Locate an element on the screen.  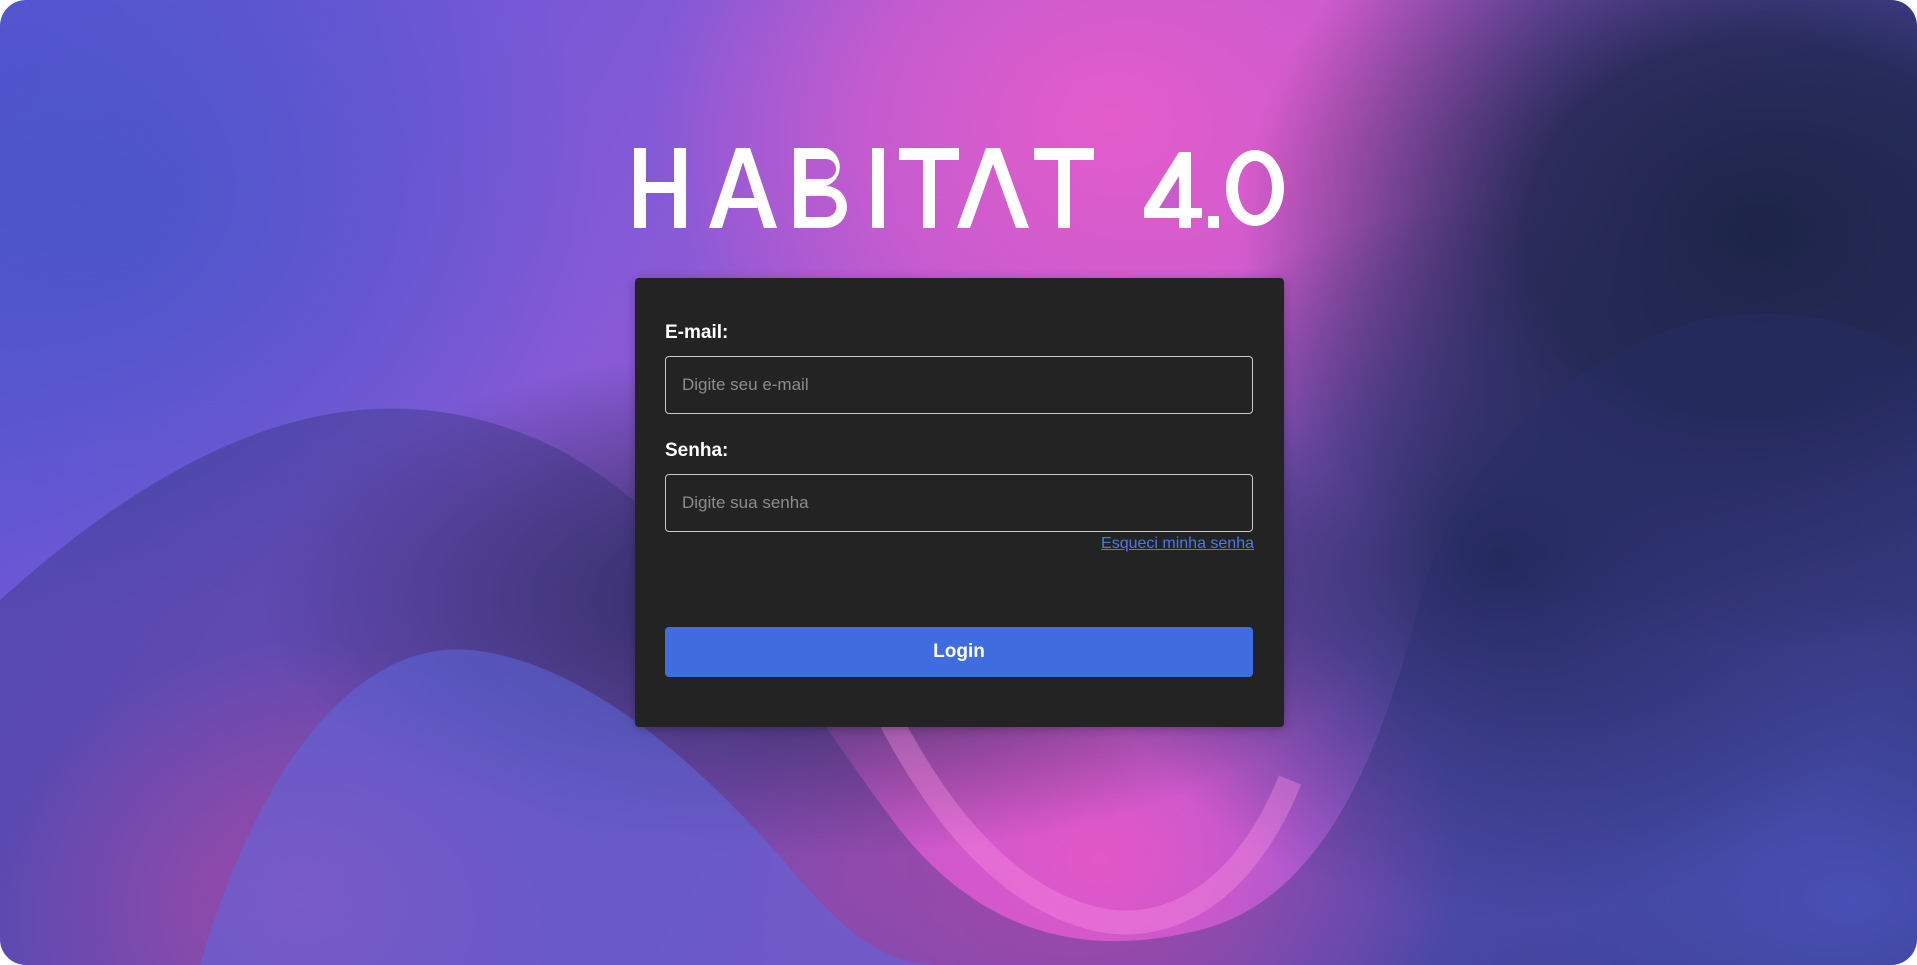
login-button: Login is located at coordinates (959, 652).